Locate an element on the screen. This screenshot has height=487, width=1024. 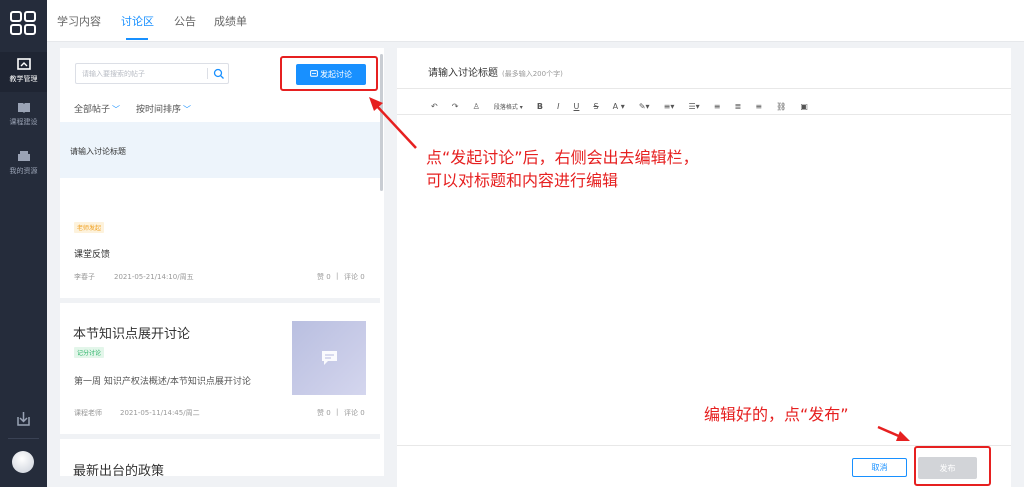
teaching-icon is located at coordinates (23, 64).